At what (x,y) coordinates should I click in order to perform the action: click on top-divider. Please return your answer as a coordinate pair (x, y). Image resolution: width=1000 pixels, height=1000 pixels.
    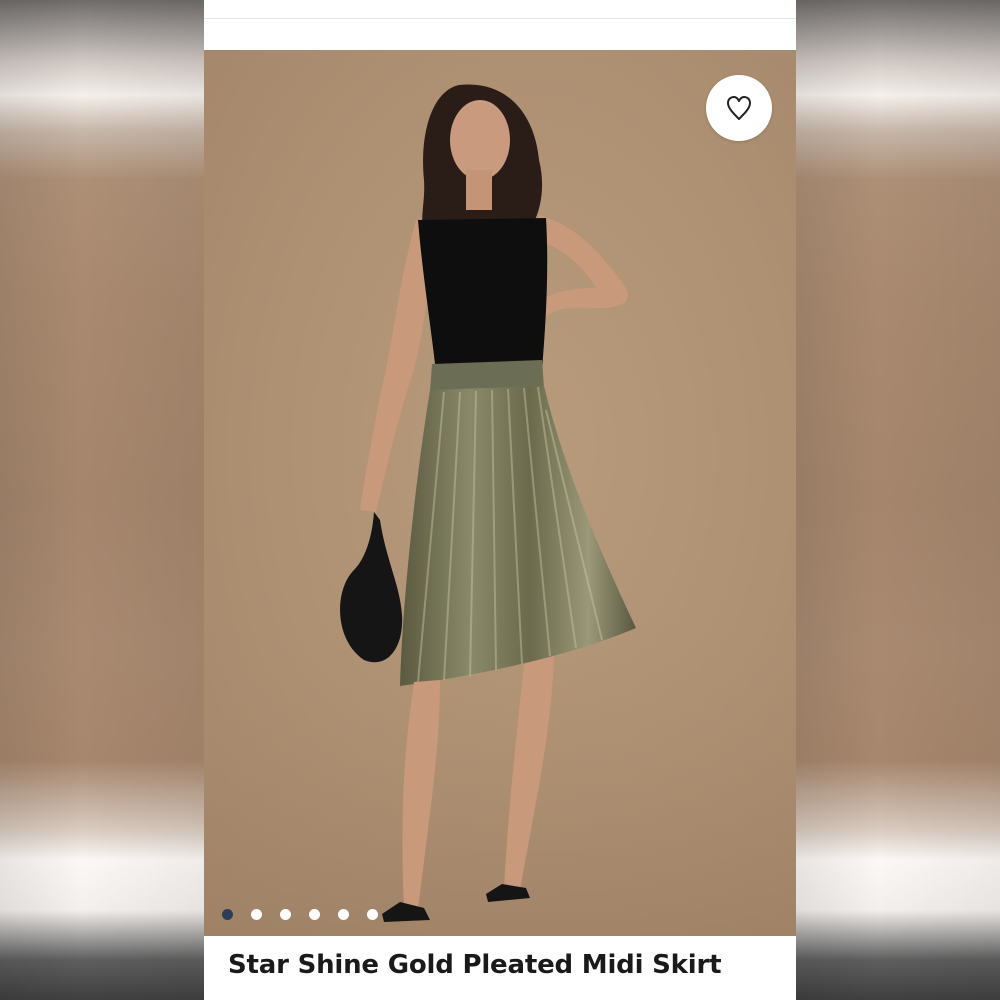
    Looking at the image, I should click on (500, 18).